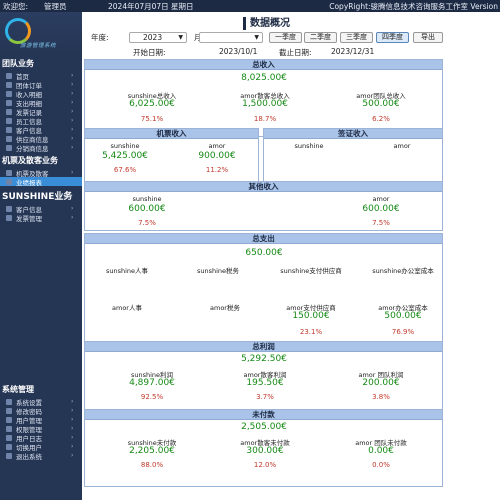  Describe the element at coordinates (180, 37) in the screenshot. I see `chevron-down-icon: ▼` at that location.